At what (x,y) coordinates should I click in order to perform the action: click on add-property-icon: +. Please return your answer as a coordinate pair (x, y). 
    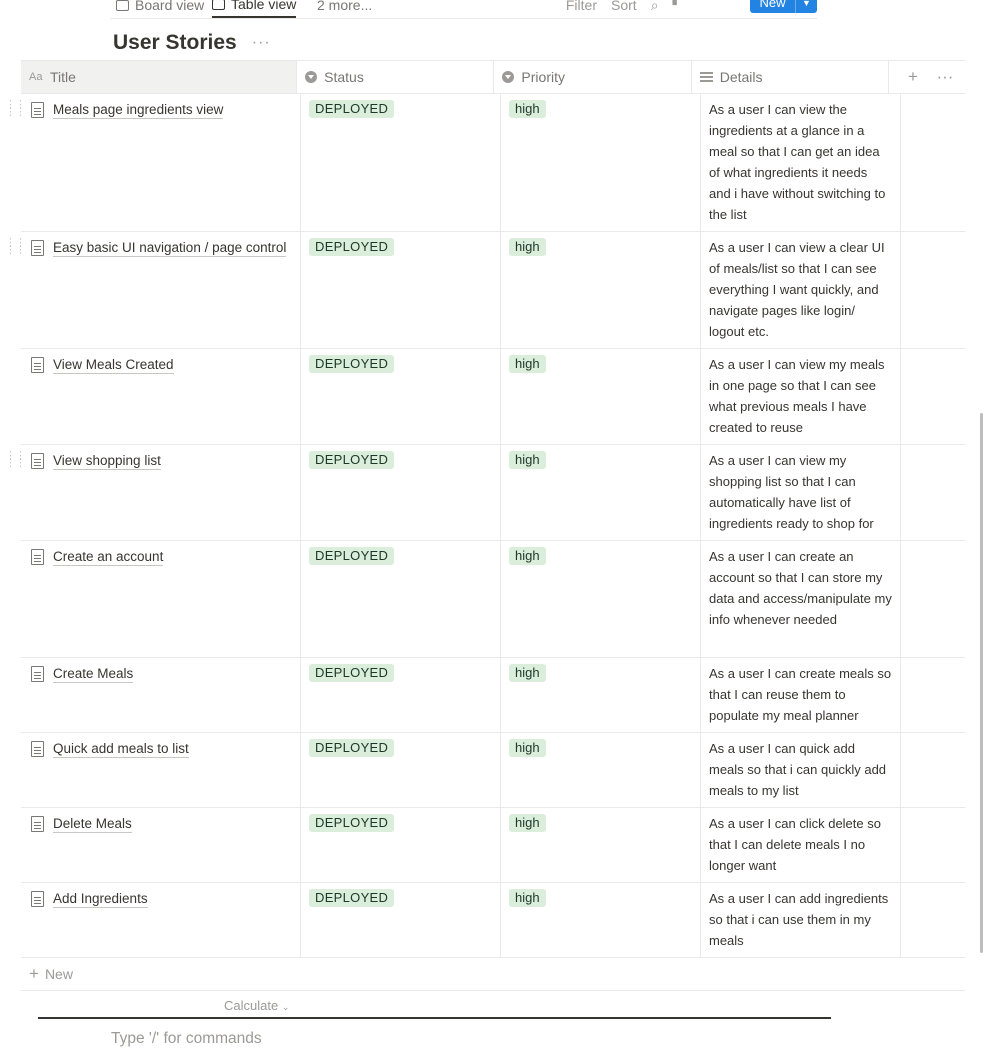
    Looking at the image, I should click on (913, 77).